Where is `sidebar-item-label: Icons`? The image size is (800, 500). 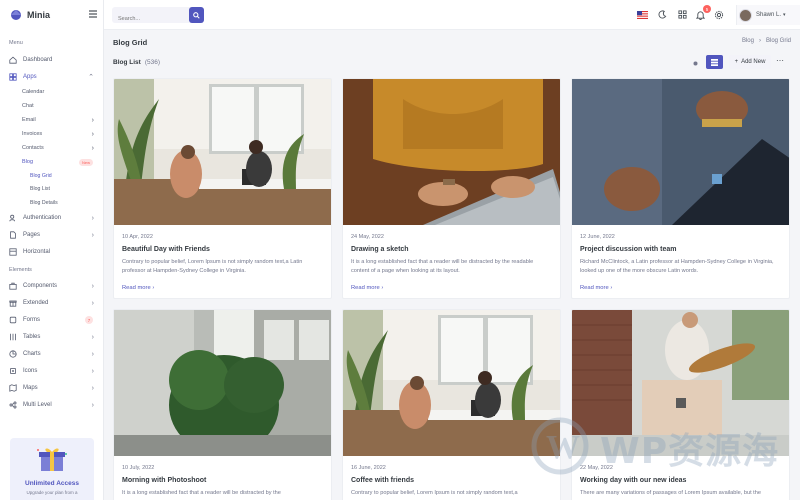
sidebar-item-label: Icons is located at coordinates (30, 371).